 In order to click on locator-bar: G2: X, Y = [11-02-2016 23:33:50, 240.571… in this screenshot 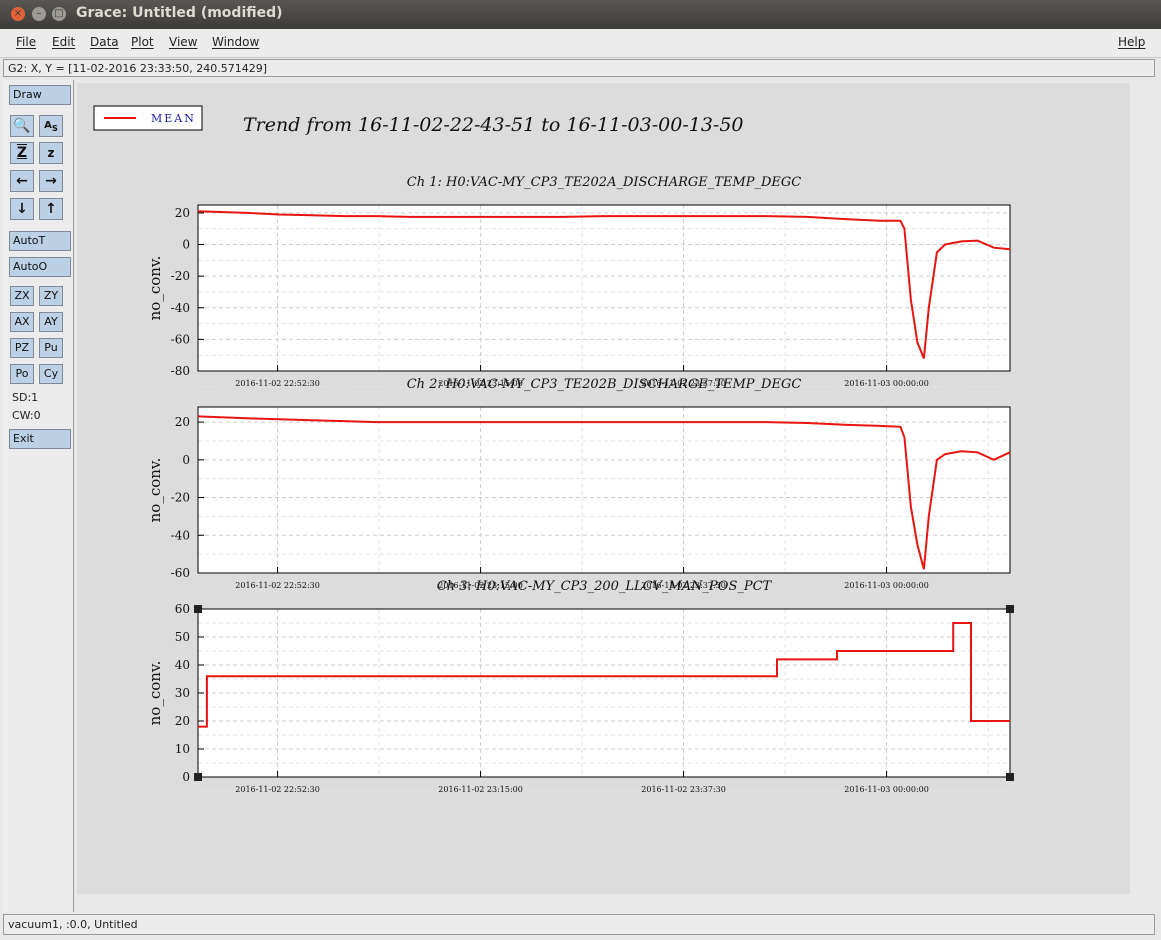, I will do `click(579, 68)`.